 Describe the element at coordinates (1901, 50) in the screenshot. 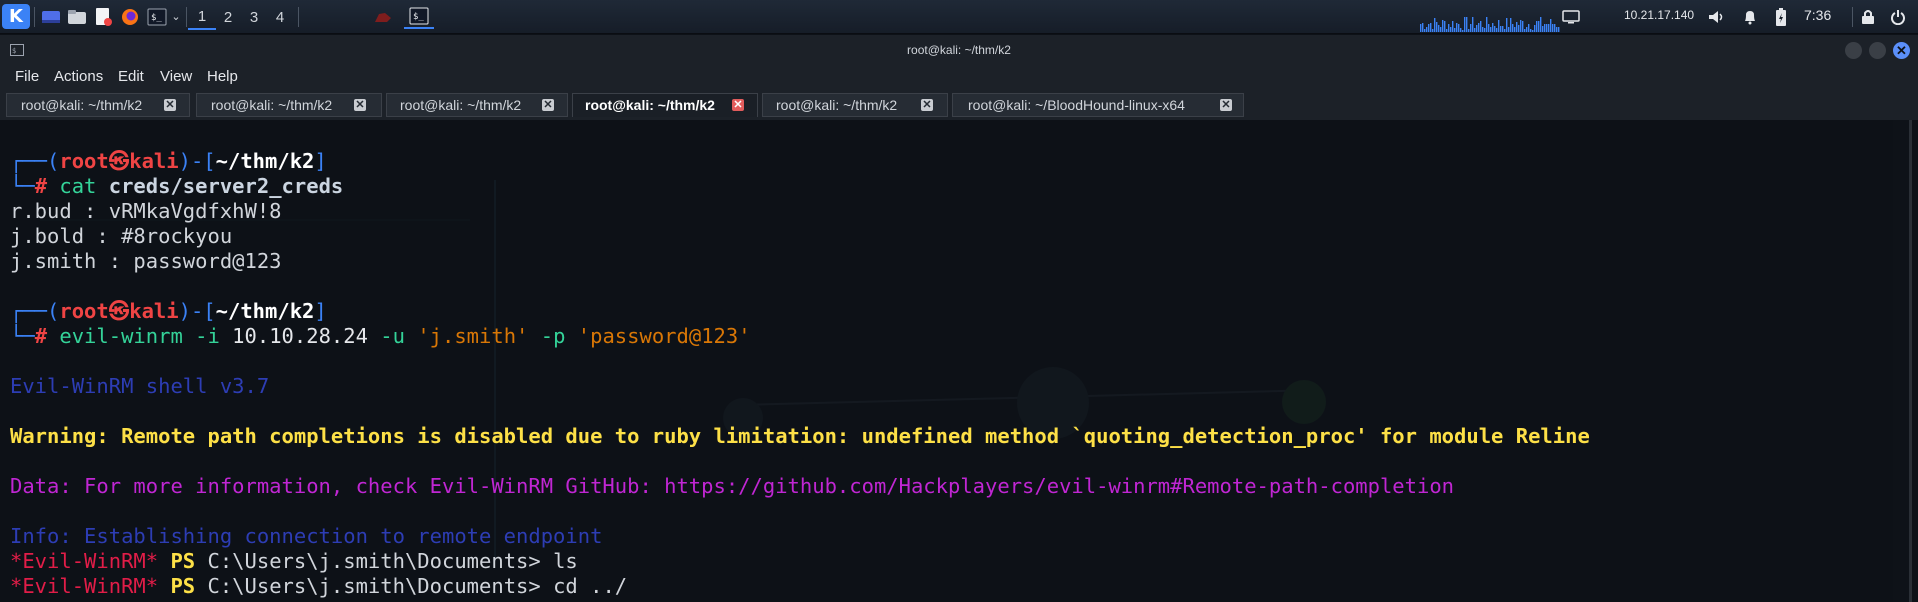

I see `close-button: ✕` at that location.